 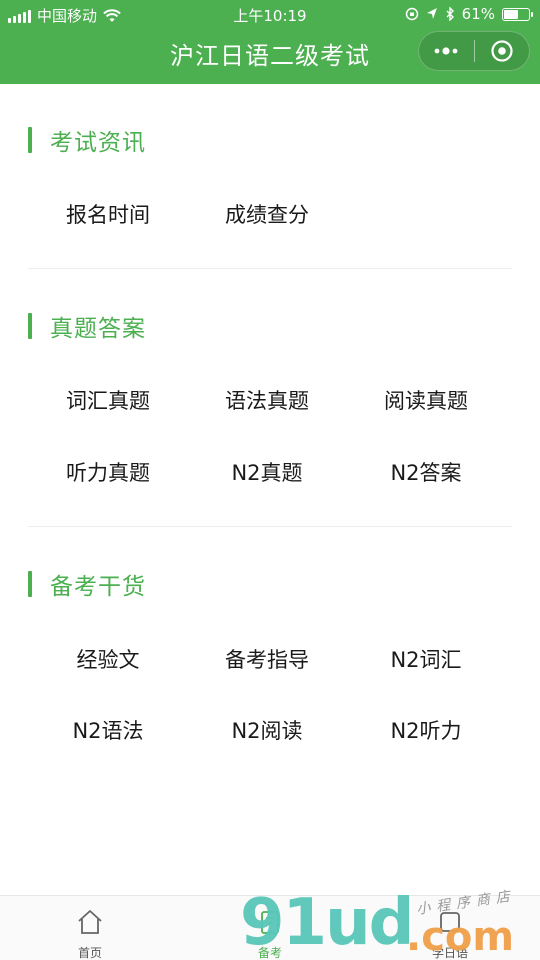 What do you see at coordinates (270, 14) in the screenshot?
I see `status-bar: 中国移动 上午10:19 61%` at bounding box center [270, 14].